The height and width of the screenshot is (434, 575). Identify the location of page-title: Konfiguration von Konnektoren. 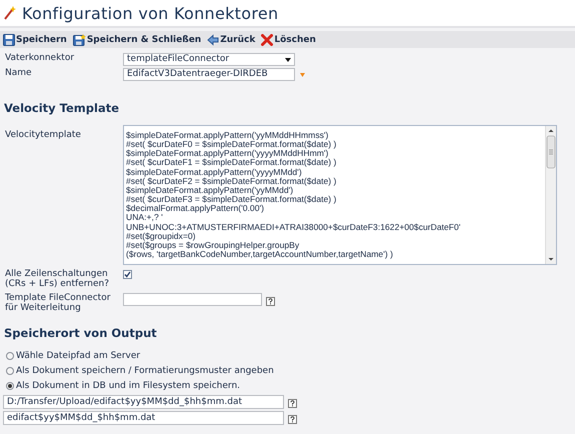
(150, 13).